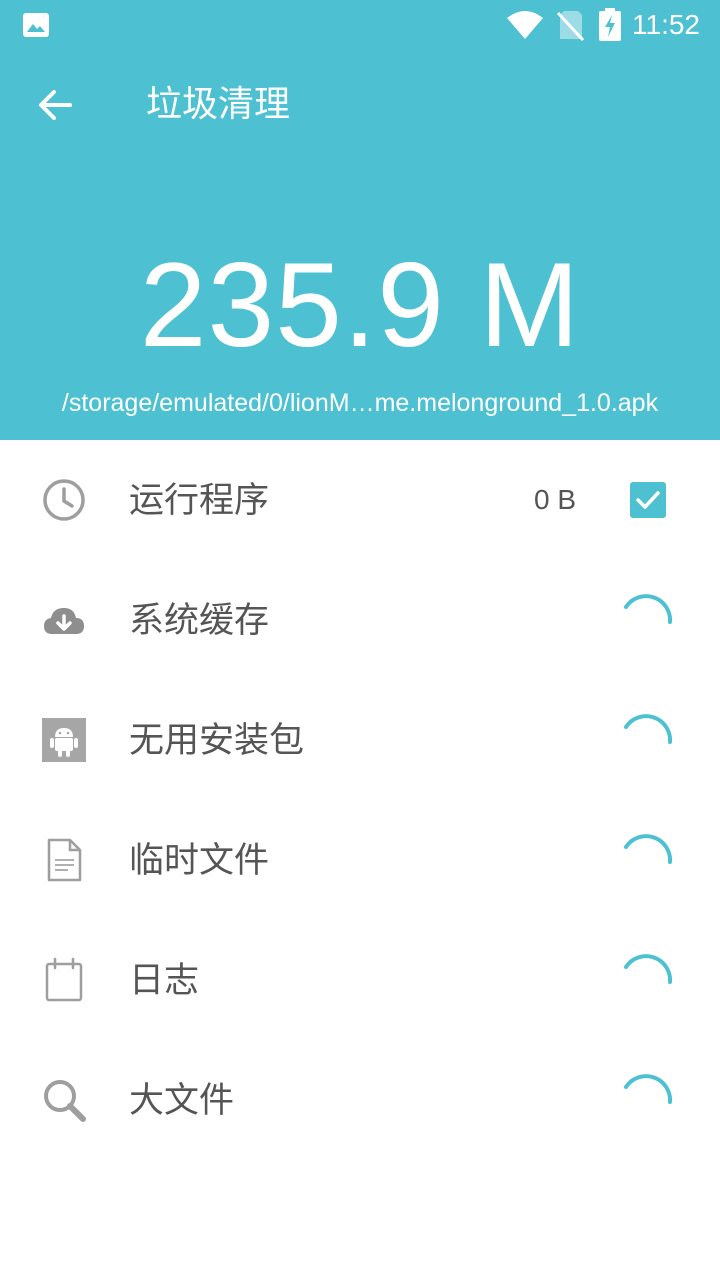  Describe the element at coordinates (65, 1101) in the screenshot. I see `search-icon` at that location.